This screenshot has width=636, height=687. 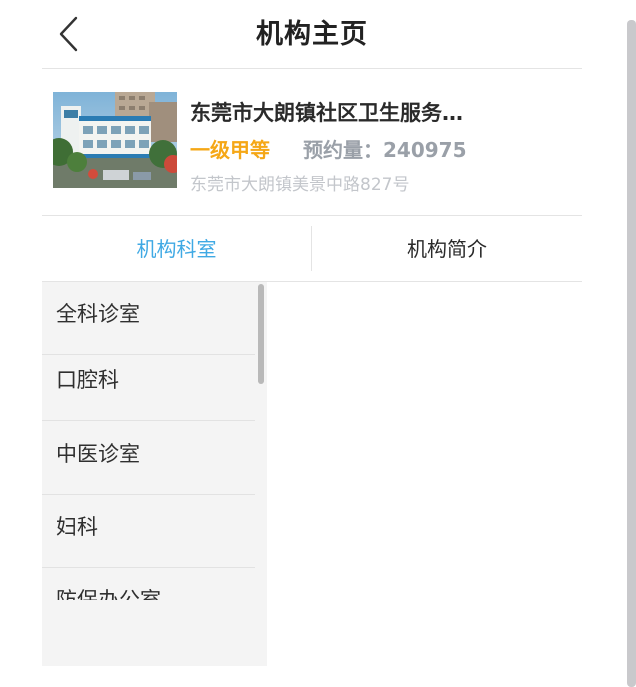 What do you see at coordinates (631, 353) in the screenshot?
I see `page-scrollbar` at bounding box center [631, 353].